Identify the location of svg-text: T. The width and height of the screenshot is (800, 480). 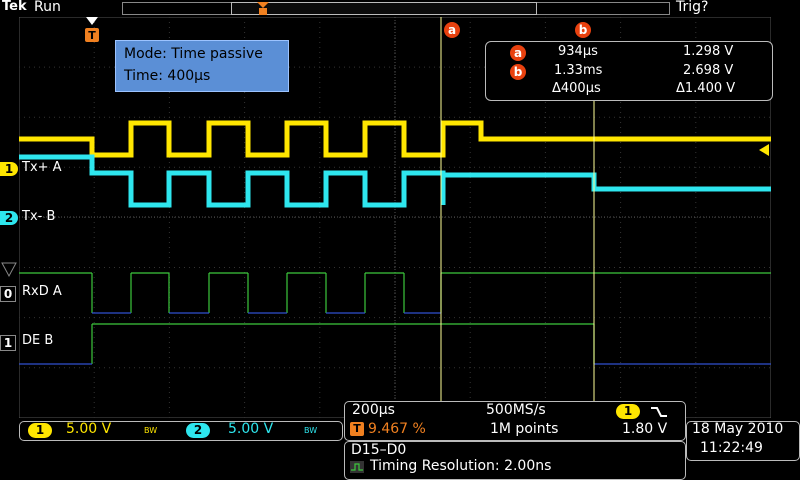
(92, 35).